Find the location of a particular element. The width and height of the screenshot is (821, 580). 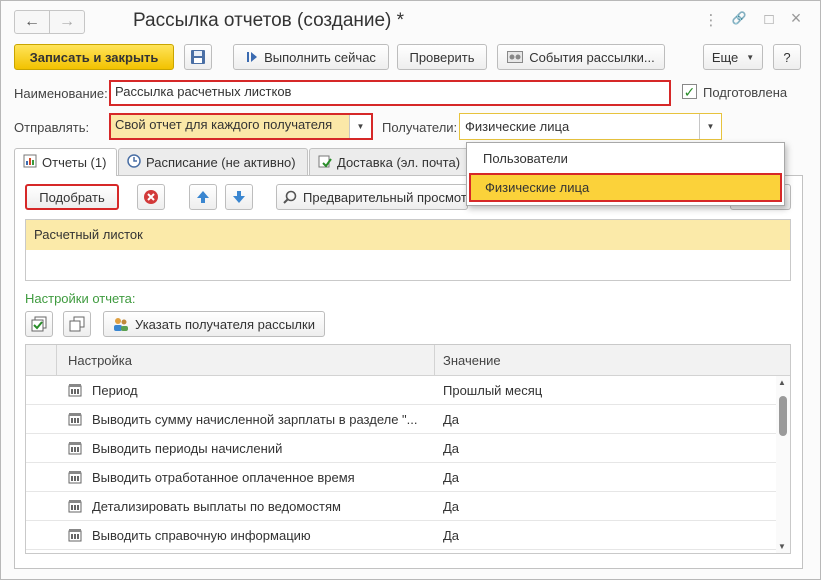

send-mode-value: Свой отчет для каждого получателя is located at coordinates (224, 124).